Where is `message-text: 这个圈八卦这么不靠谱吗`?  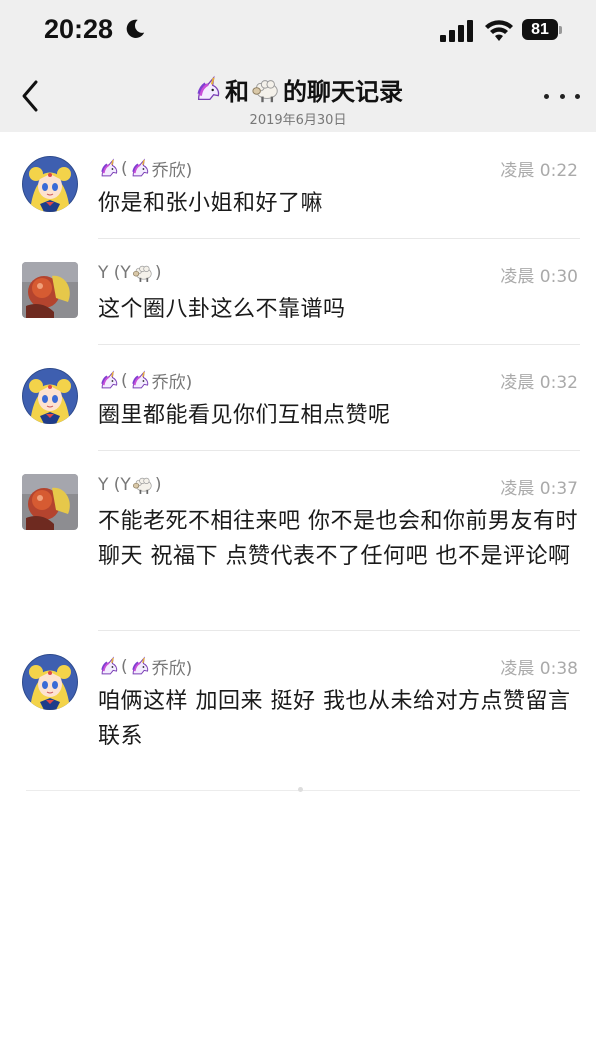 message-text: 这个圈八卦这么不靠谱吗 is located at coordinates (222, 309).